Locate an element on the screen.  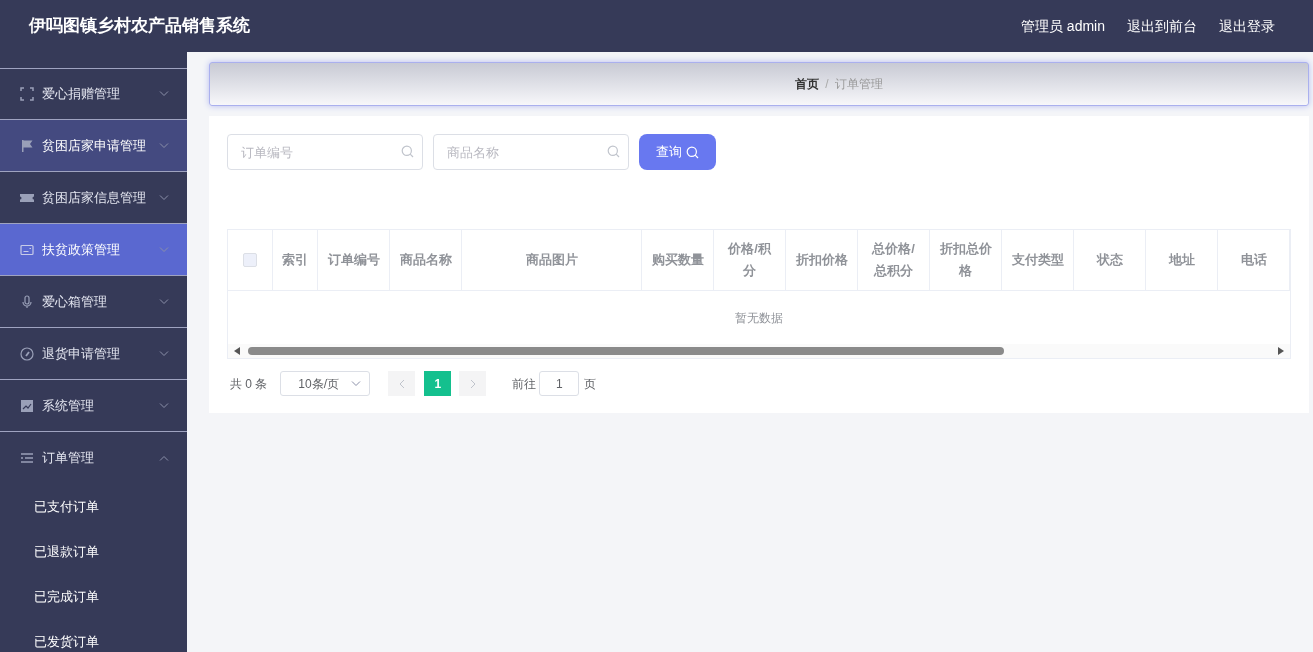
total-count: 共 0 条 is located at coordinates (249, 384).